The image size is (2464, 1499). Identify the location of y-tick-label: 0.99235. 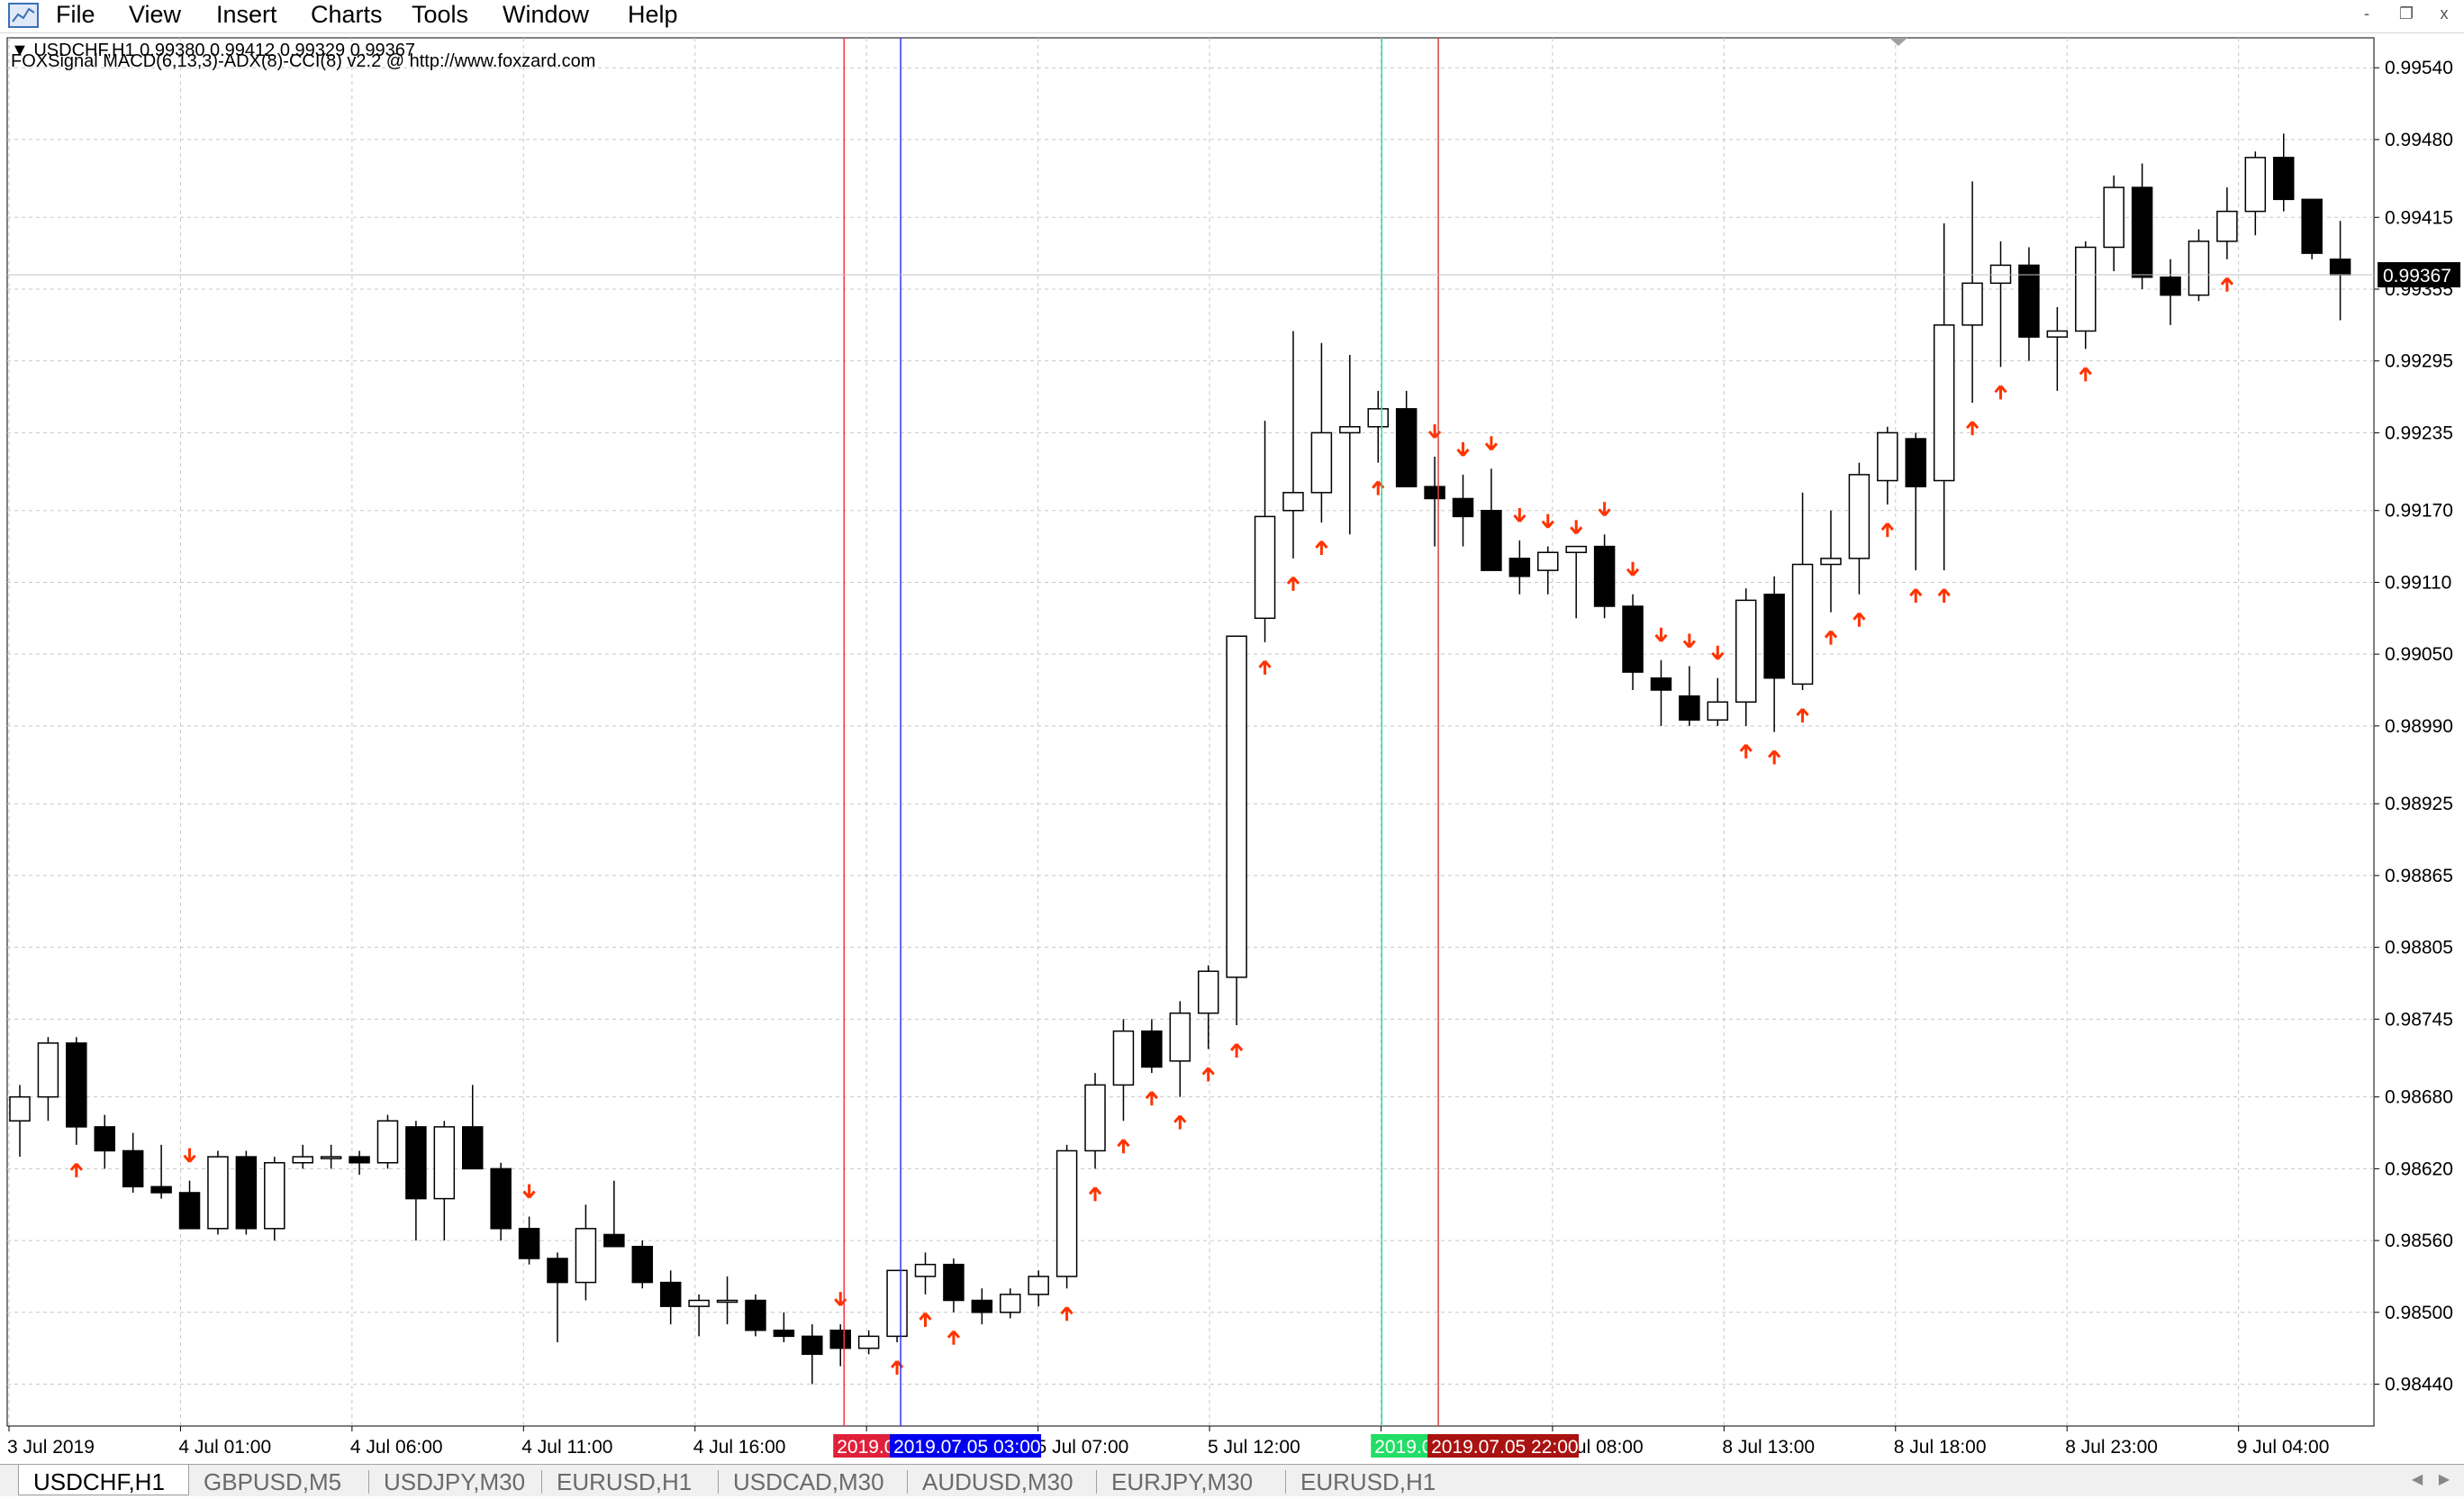
(2419, 432).